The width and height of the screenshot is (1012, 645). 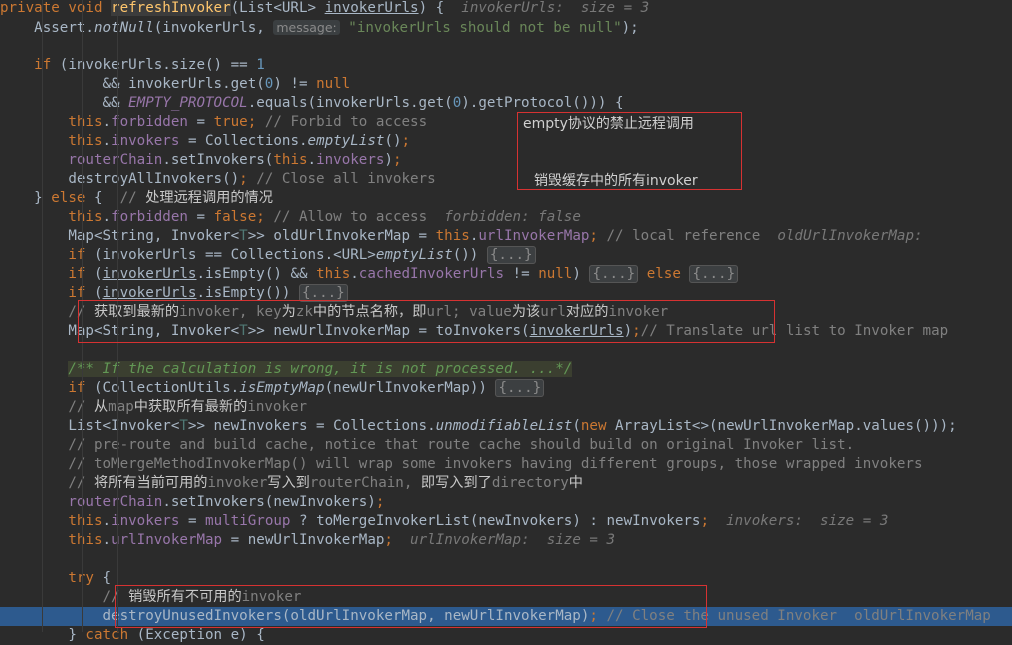 What do you see at coordinates (371, 8) in the screenshot?
I see `code-token: invokerUrls` at bounding box center [371, 8].